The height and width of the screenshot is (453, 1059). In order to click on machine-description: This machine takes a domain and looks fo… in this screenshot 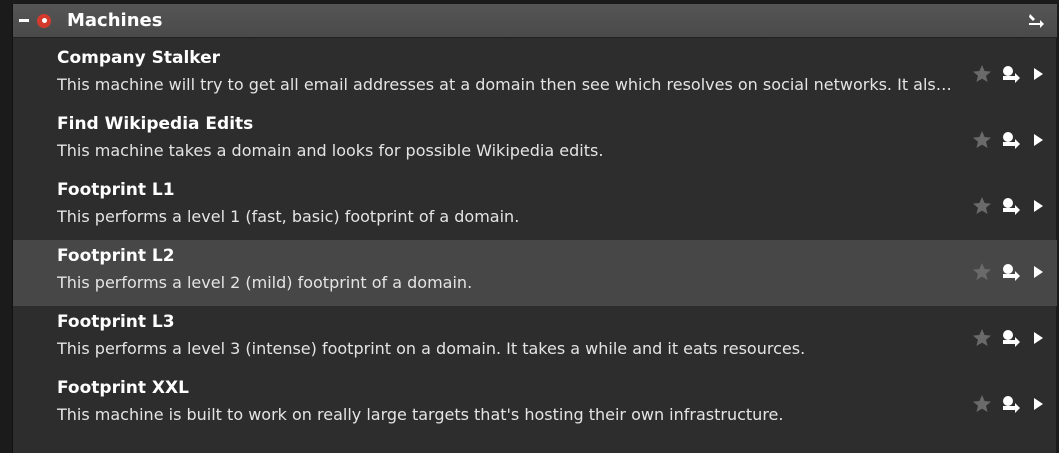, I will do `click(330, 150)`.